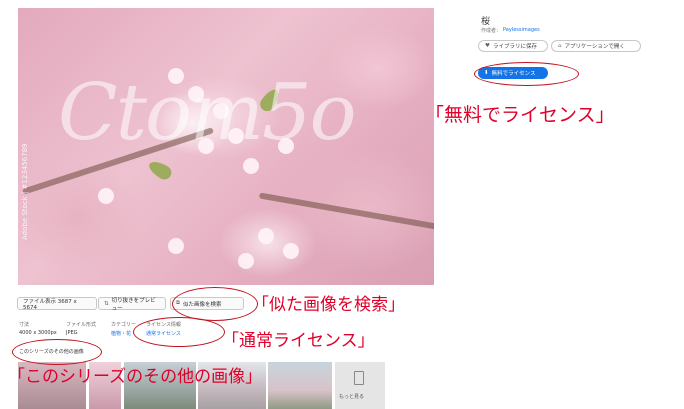  What do you see at coordinates (486, 22) in the screenshot?
I see `image-title: 桜` at bounding box center [486, 22].